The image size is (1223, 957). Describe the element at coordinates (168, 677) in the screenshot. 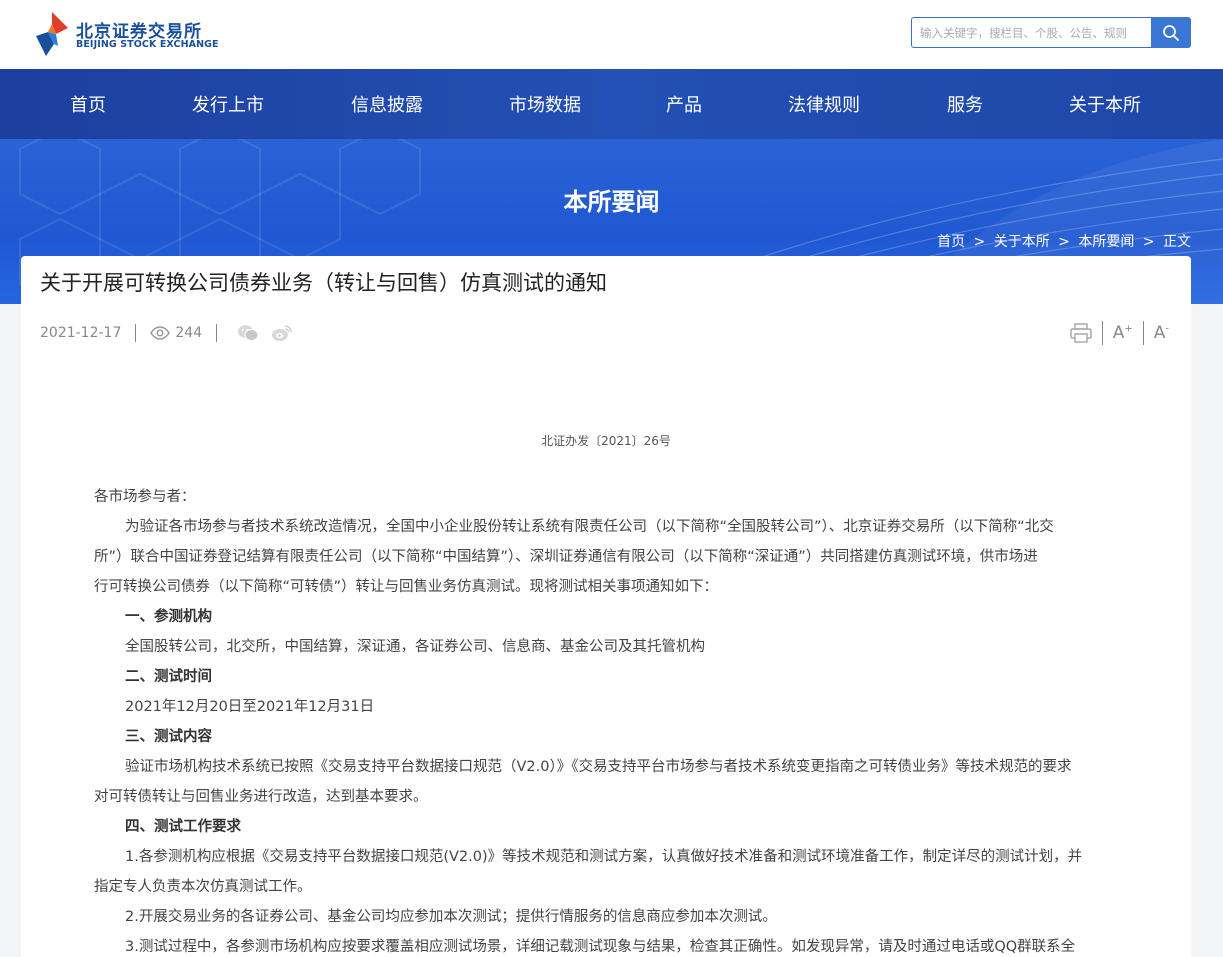

I see `section-heading: 二、测试时间` at that location.